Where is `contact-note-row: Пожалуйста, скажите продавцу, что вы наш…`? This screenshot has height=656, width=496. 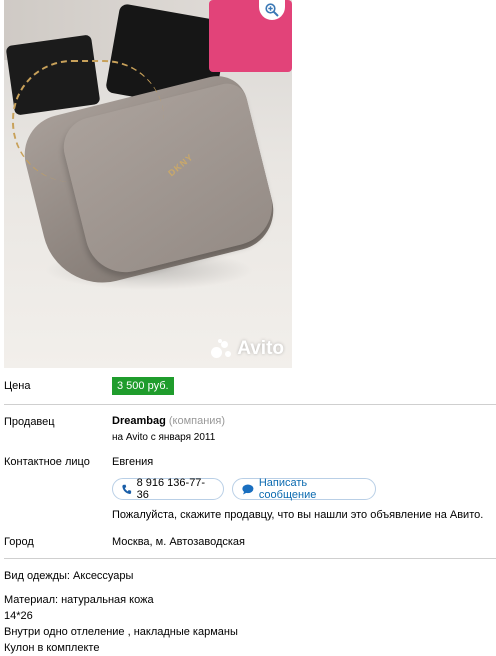
contact-note-row: Пожалуйста, скажите продавцу, что вы наш… is located at coordinates (250, 517).